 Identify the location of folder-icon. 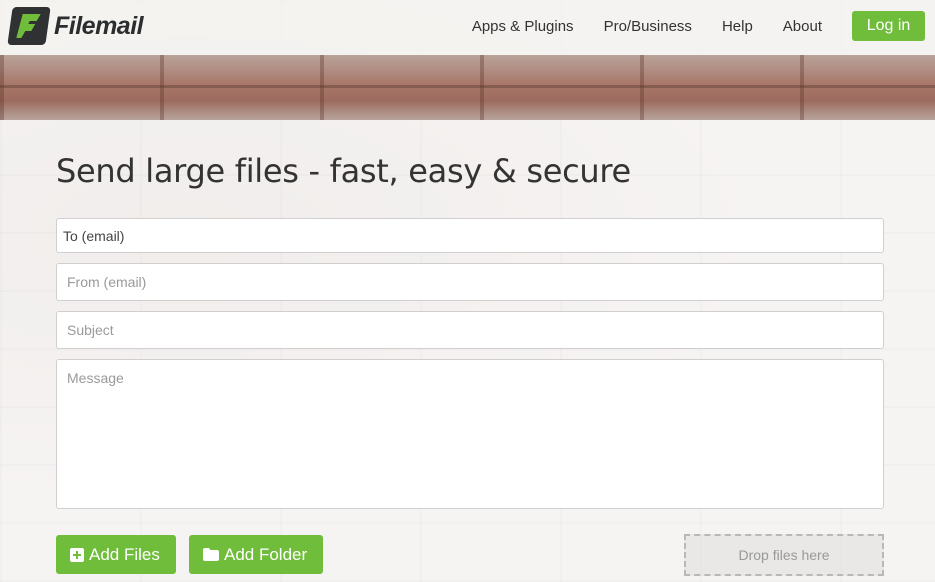
(211, 554).